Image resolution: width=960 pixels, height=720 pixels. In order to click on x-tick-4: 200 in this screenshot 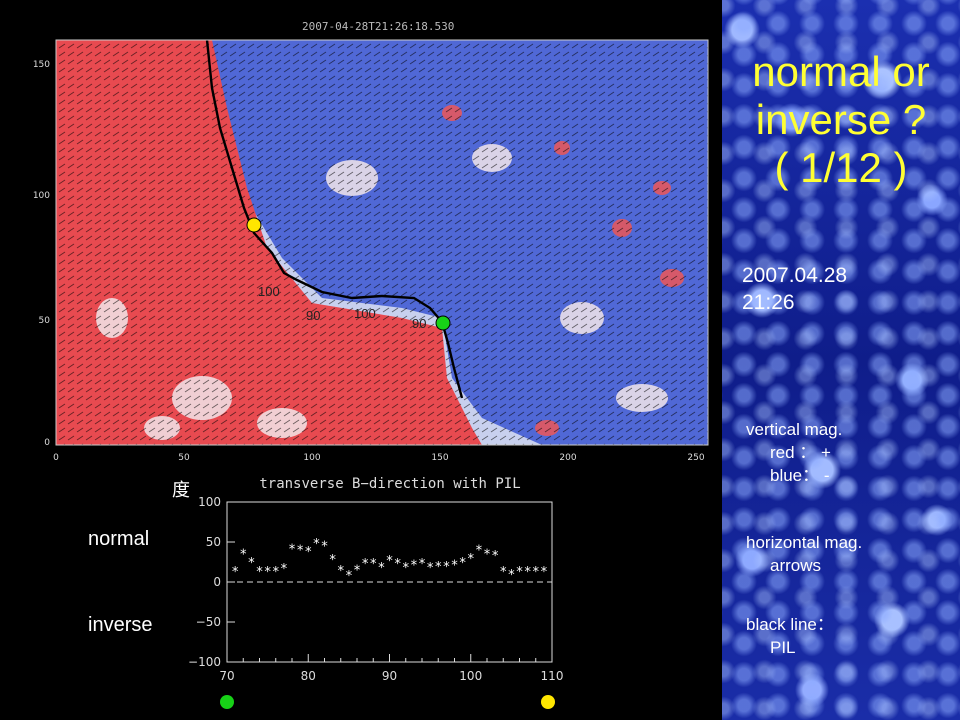, I will do `click(567, 458)`.